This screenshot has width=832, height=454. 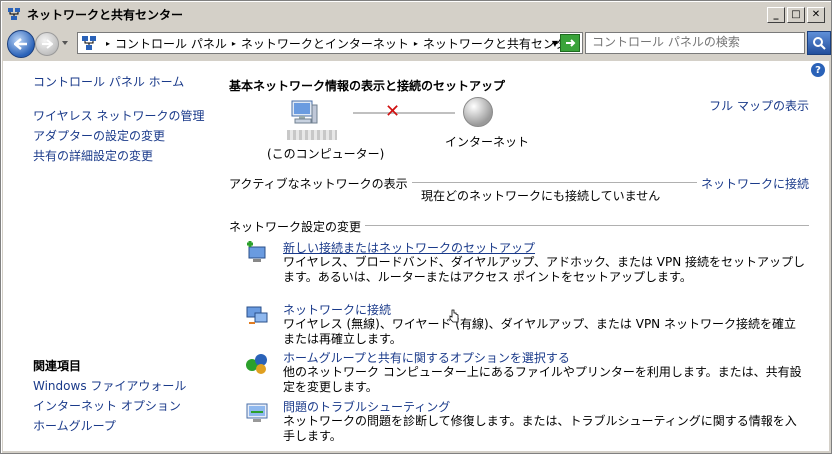 What do you see at coordinates (366, 406) in the screenshot?
I see `troubleshoot-link: 問題のトラブルシューティング` at bounding box center [366, 406].